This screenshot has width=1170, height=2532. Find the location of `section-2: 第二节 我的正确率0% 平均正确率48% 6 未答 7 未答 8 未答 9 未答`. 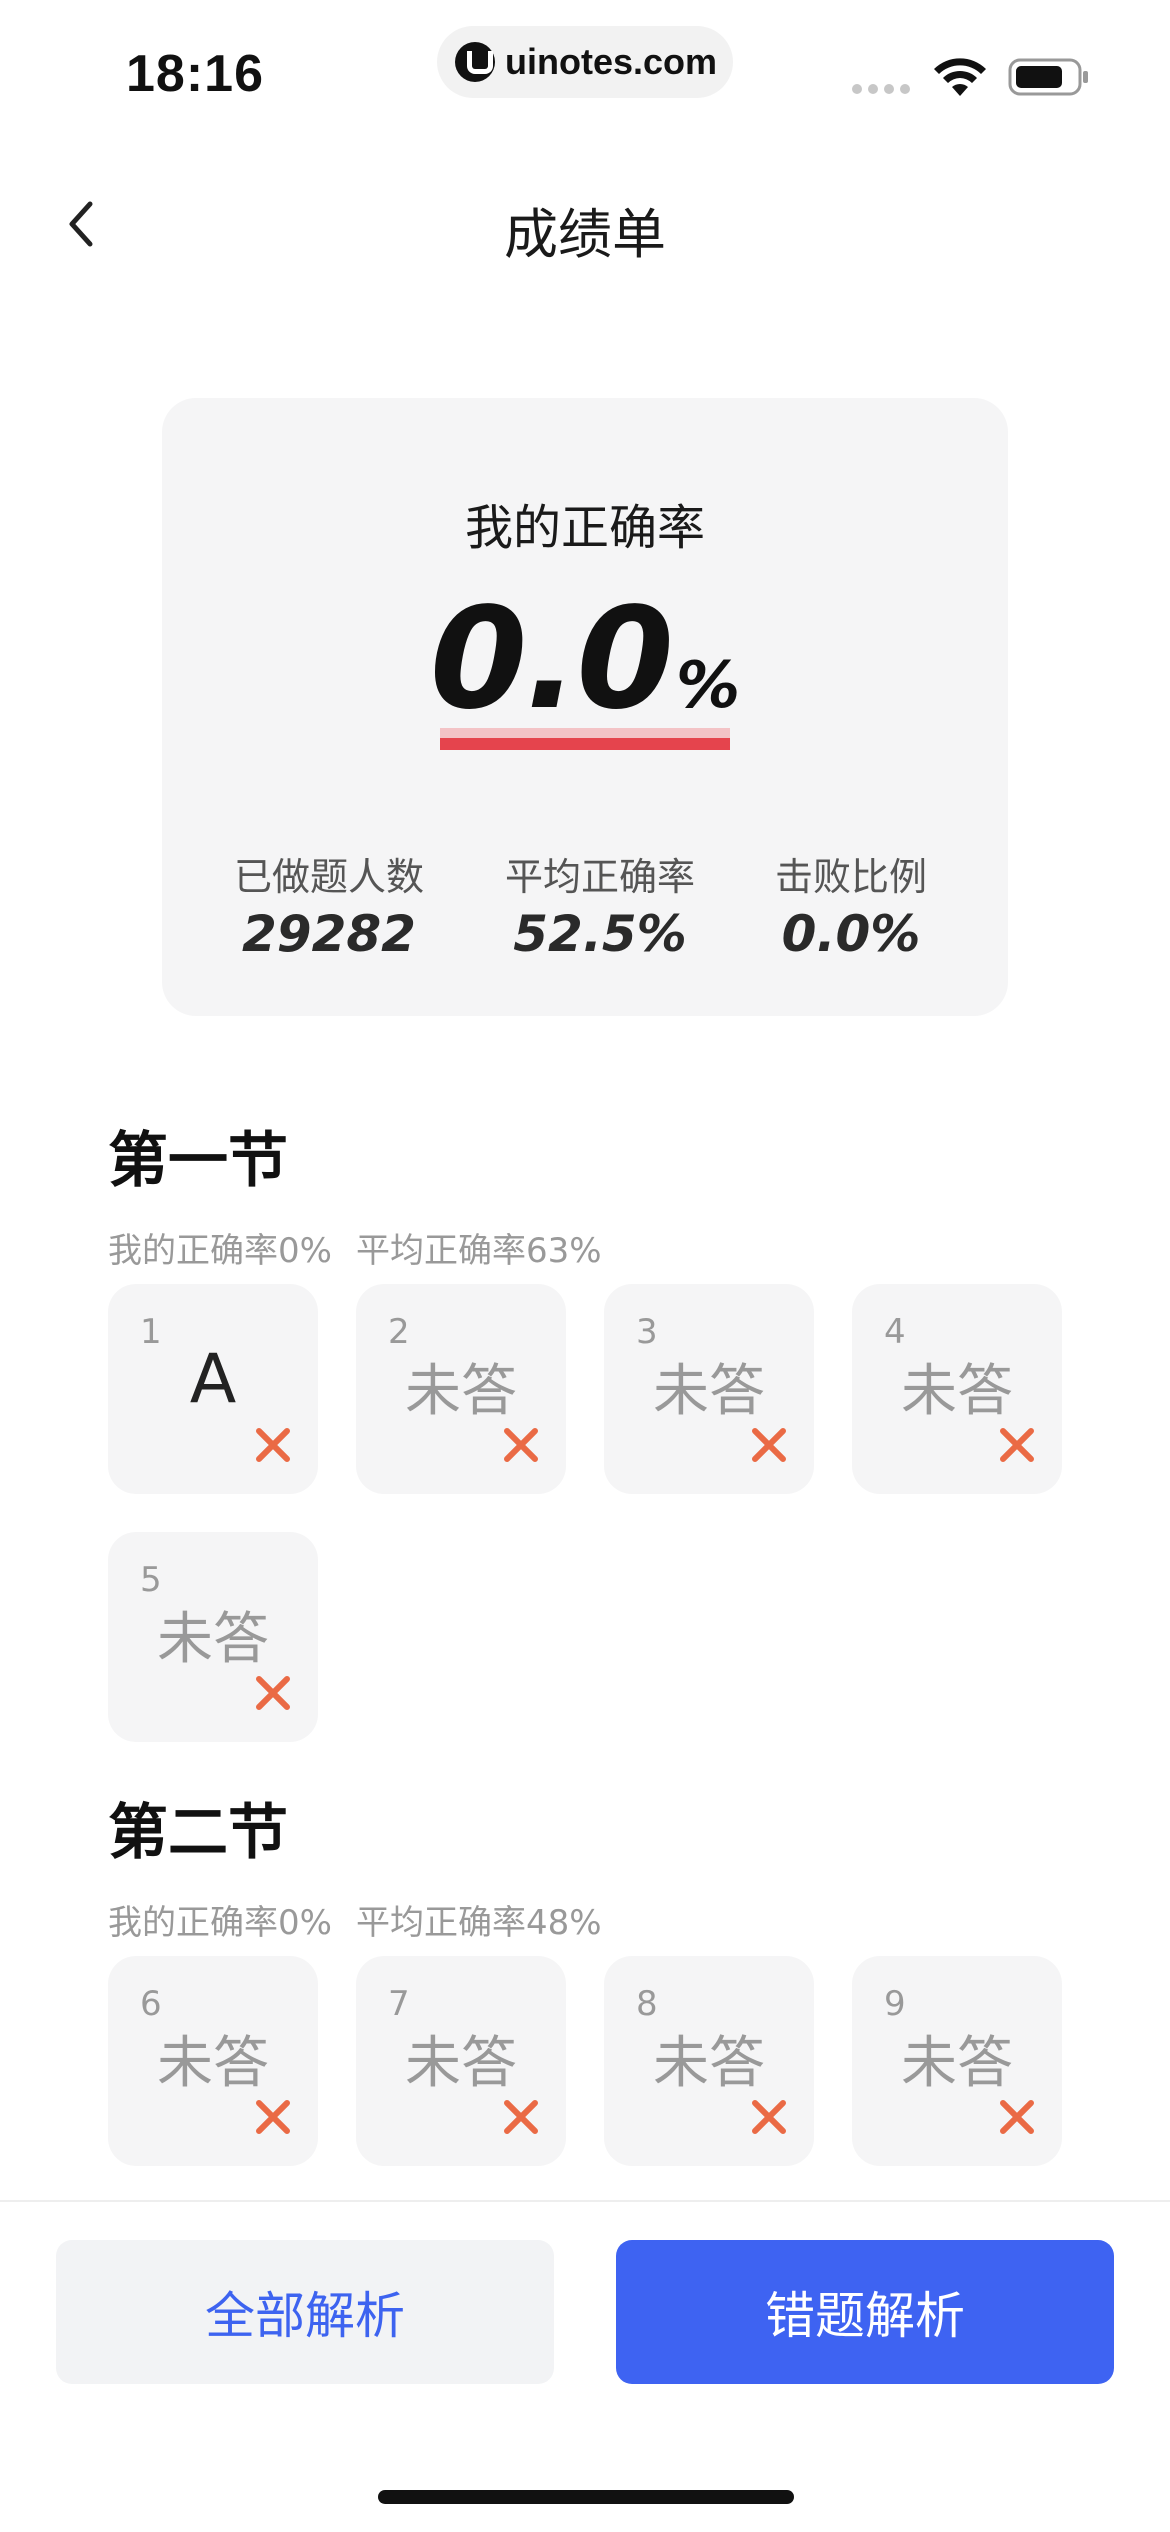

section-2: 第二节 我的正确率0% 平均正确率48% 6 未答 7 未答 8 未答 9 未答 is located at coordinates (598, 1975).